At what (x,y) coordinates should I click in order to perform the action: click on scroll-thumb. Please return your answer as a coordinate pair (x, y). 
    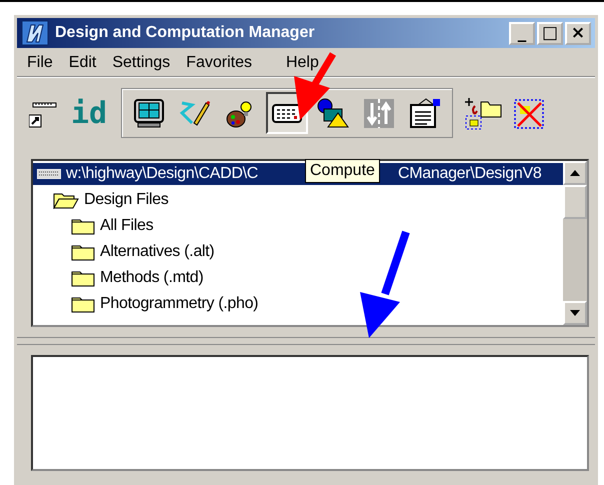
    Looking at the image, I should click on (575, 202).